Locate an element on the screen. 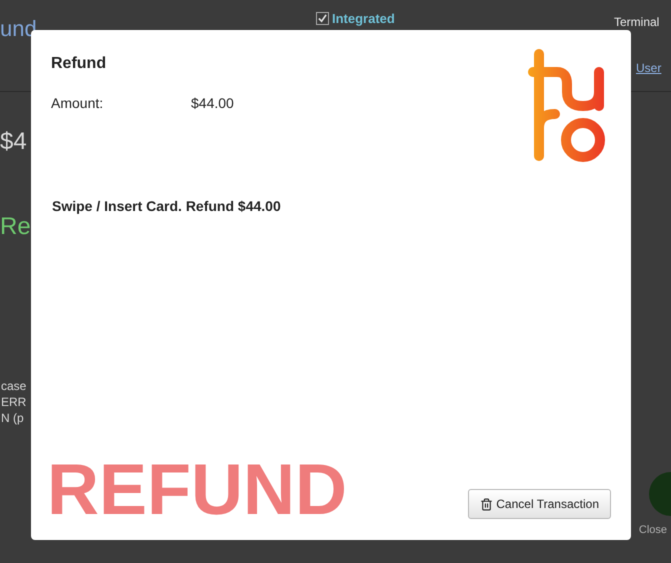 Image resolution: width=671 pixels, height=563 pixels. log-line: N (p is located at coordinates (13, 418).